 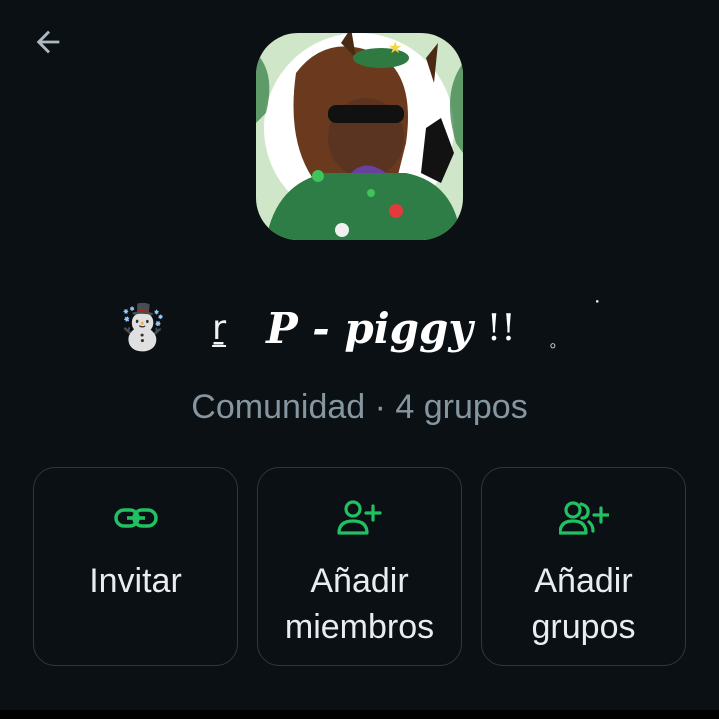 I want to click on community-avatar: ★, so click(x=359, y=136).